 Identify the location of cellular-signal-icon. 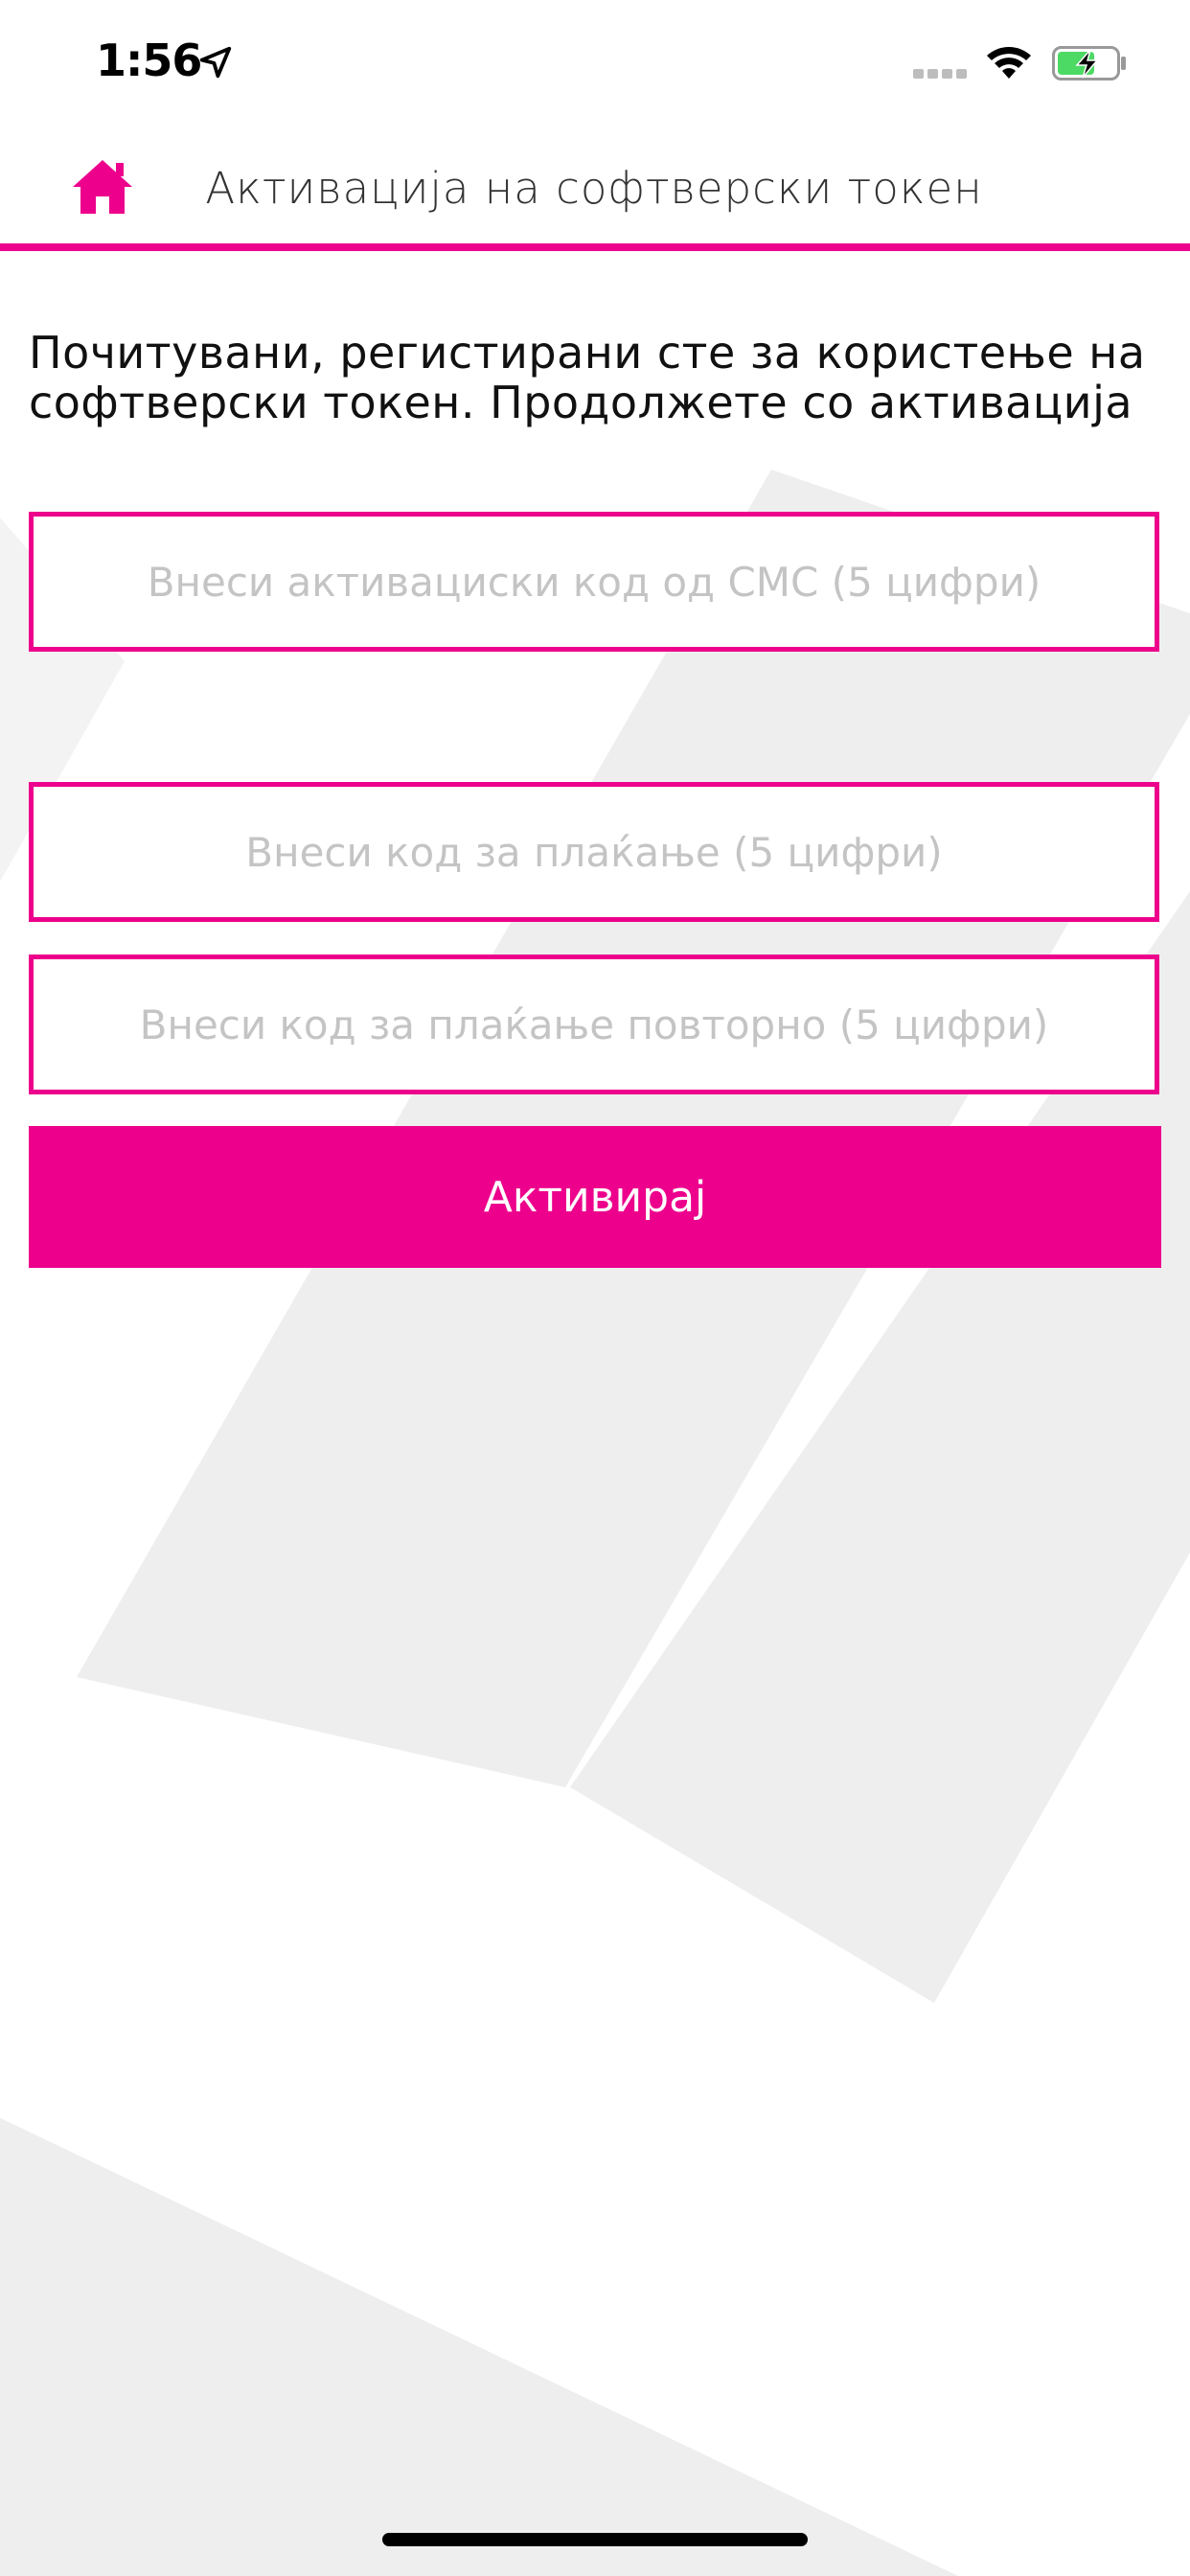
(940, 74).